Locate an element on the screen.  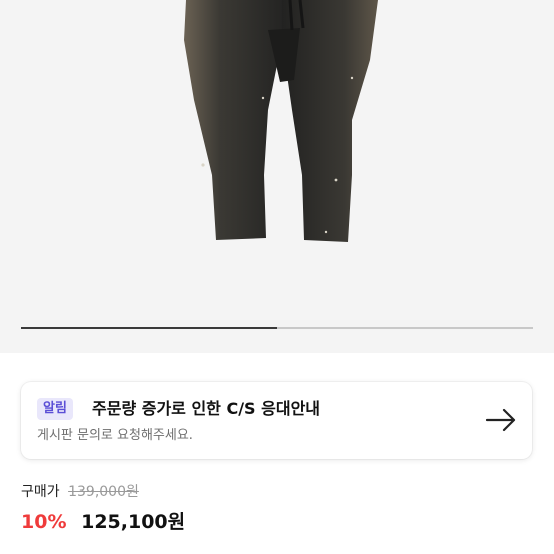
discount-rate: 10% is located at coordinates (44, 522).